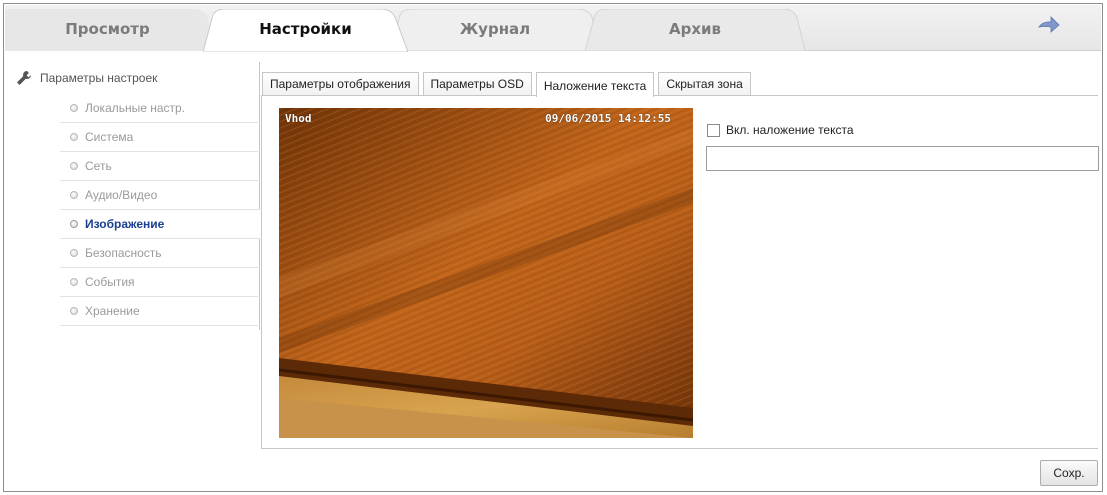 Image resolution: width=1107 pixels, height=495 pixels. What do you see at coordinates (160, 137) in the screenshot?
I see `sidebar-item-system: Система` at bounding box center [160, 137].